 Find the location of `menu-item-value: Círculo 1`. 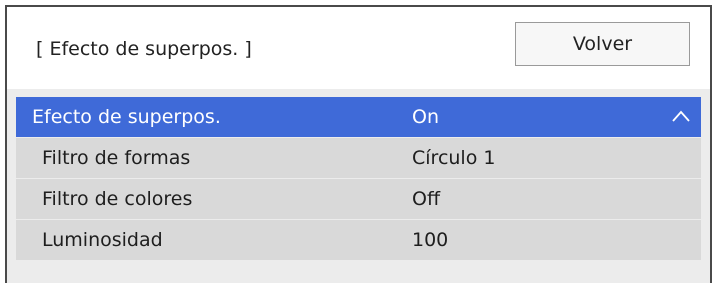

menu-item-value: Círculo 1 is located at coordinates (454, 158).